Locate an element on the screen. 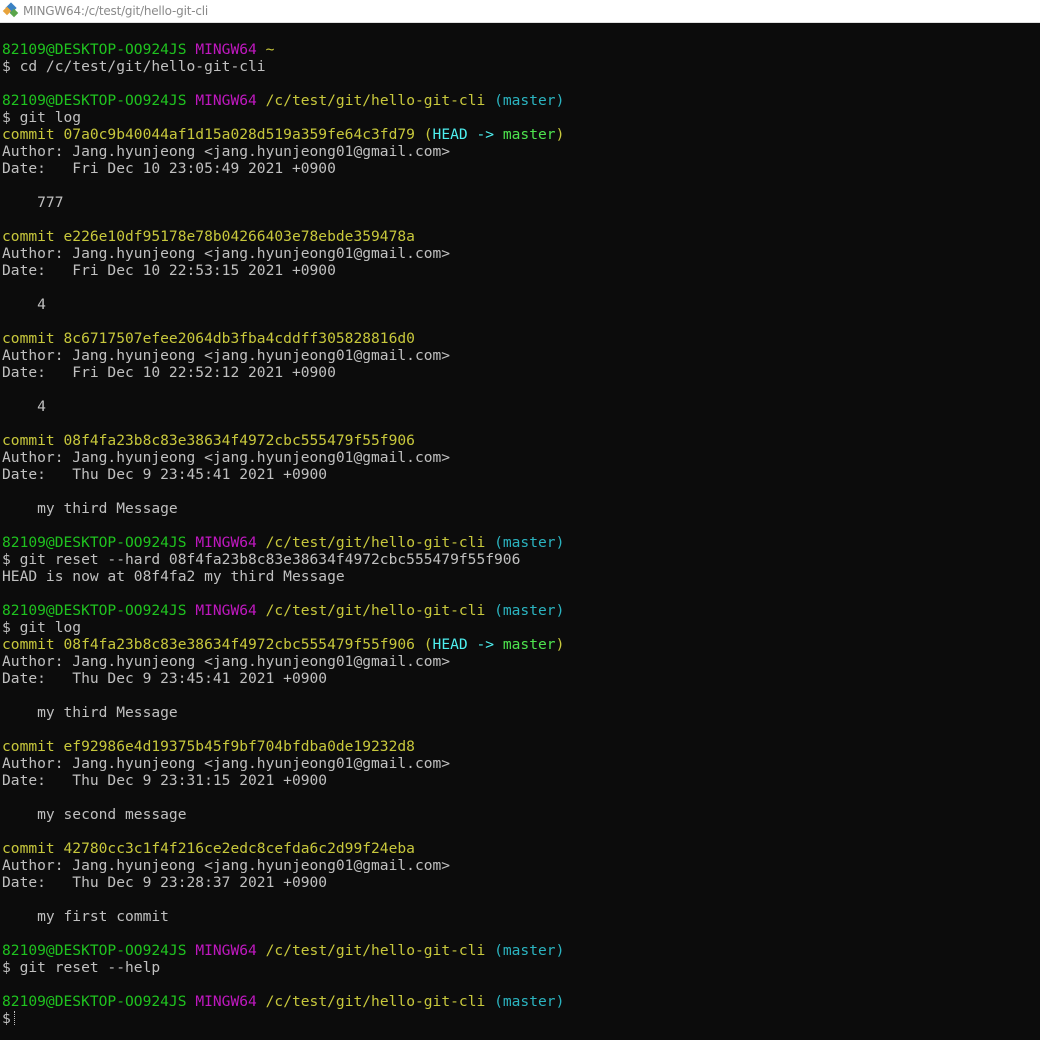 This screenshot has width=1040, height=1040. output-line: my third Message is located at coordinates (520, 712).